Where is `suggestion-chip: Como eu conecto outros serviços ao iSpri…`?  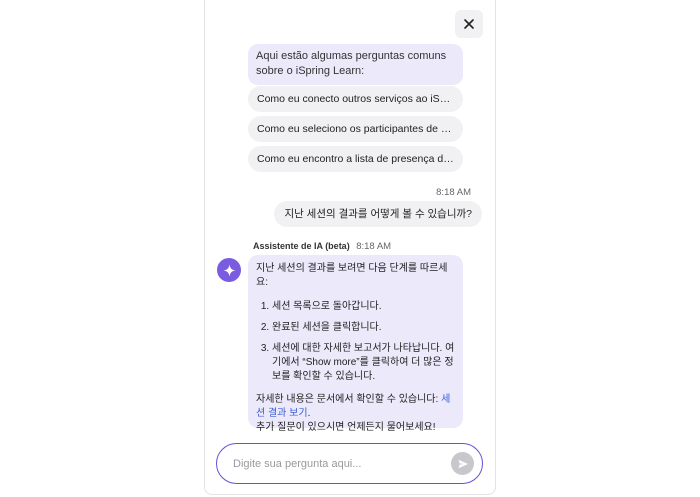 suggestion-chip: Como eu conecto outros serviços ao iSpri… is located at coordinates (355, 99).